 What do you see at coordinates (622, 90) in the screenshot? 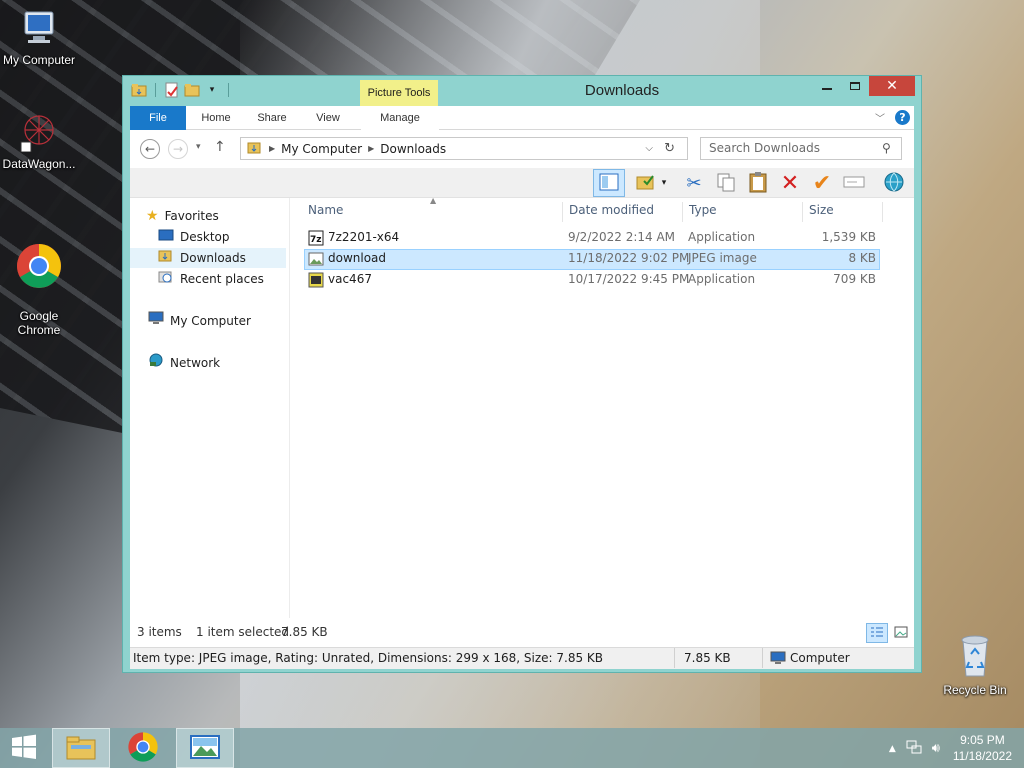
I see `window-title: Downloads` at bounding box center [622, 90].